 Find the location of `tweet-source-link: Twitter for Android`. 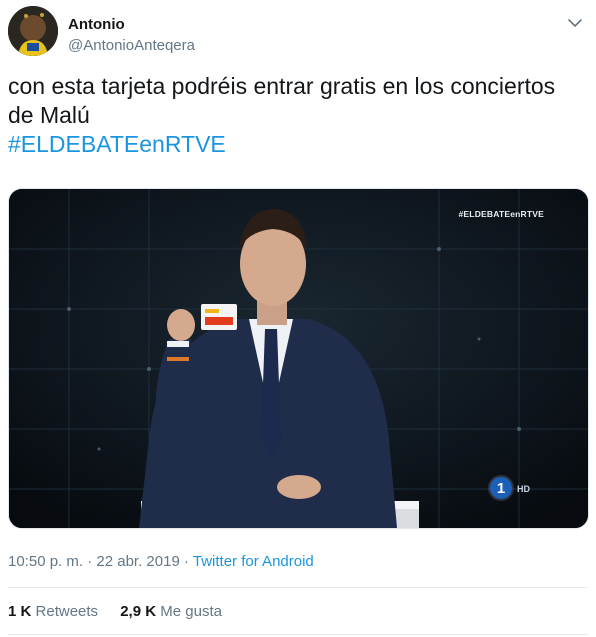

tweet-source-link: Twitter for Android is located at coordinates (253, 561).